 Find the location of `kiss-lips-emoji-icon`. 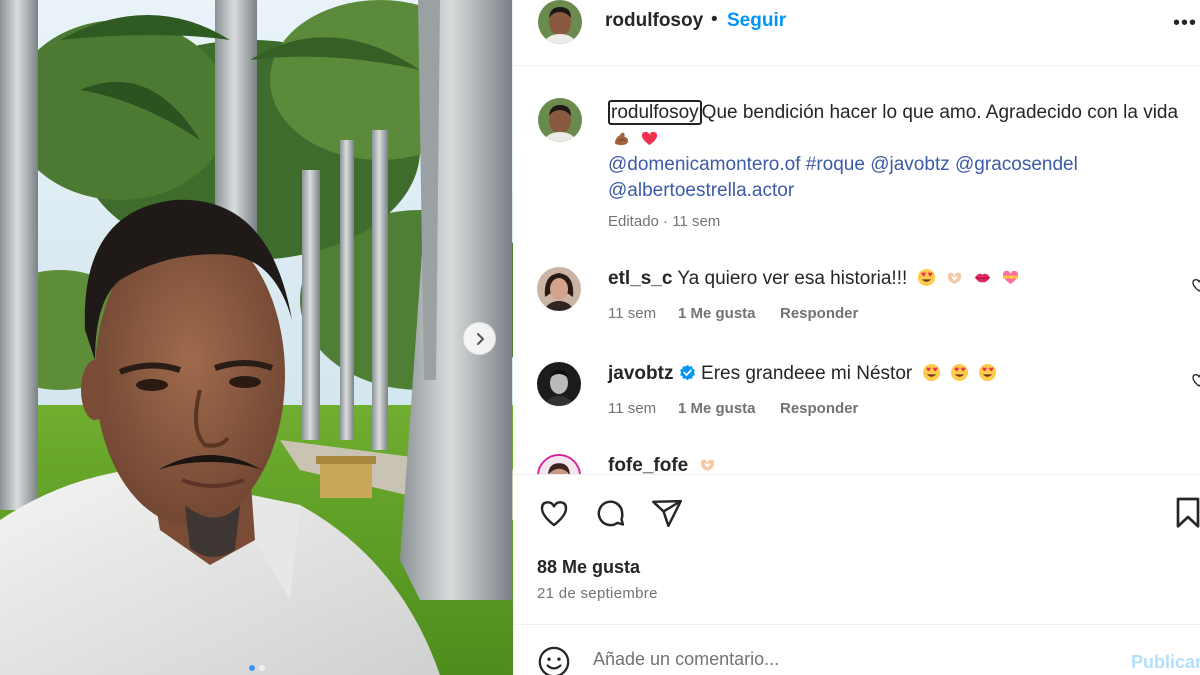

kiss-lips-emoji-icon is located at coordinates (983, 278).